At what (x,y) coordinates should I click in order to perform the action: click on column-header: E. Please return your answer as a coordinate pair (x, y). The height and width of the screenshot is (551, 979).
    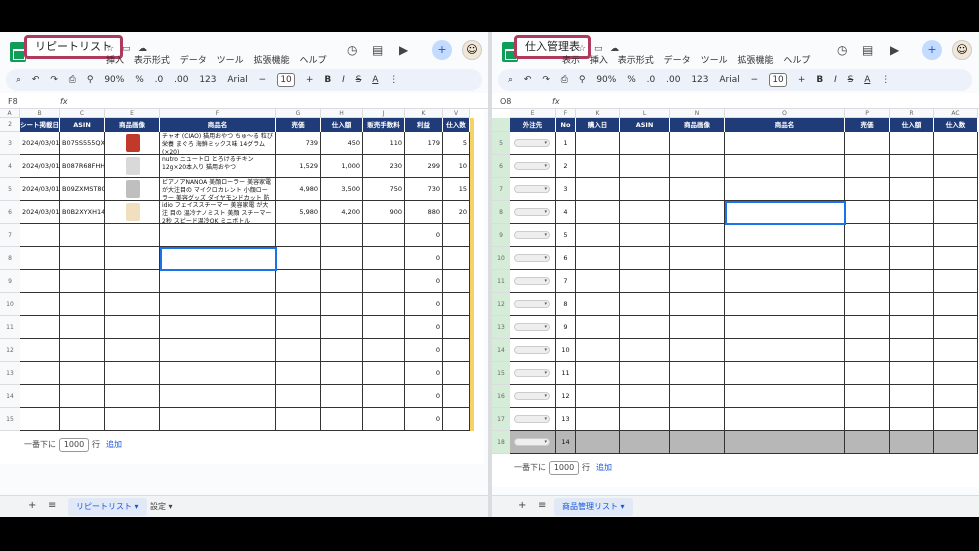
    Looking at the image, I should click on (533, 113).